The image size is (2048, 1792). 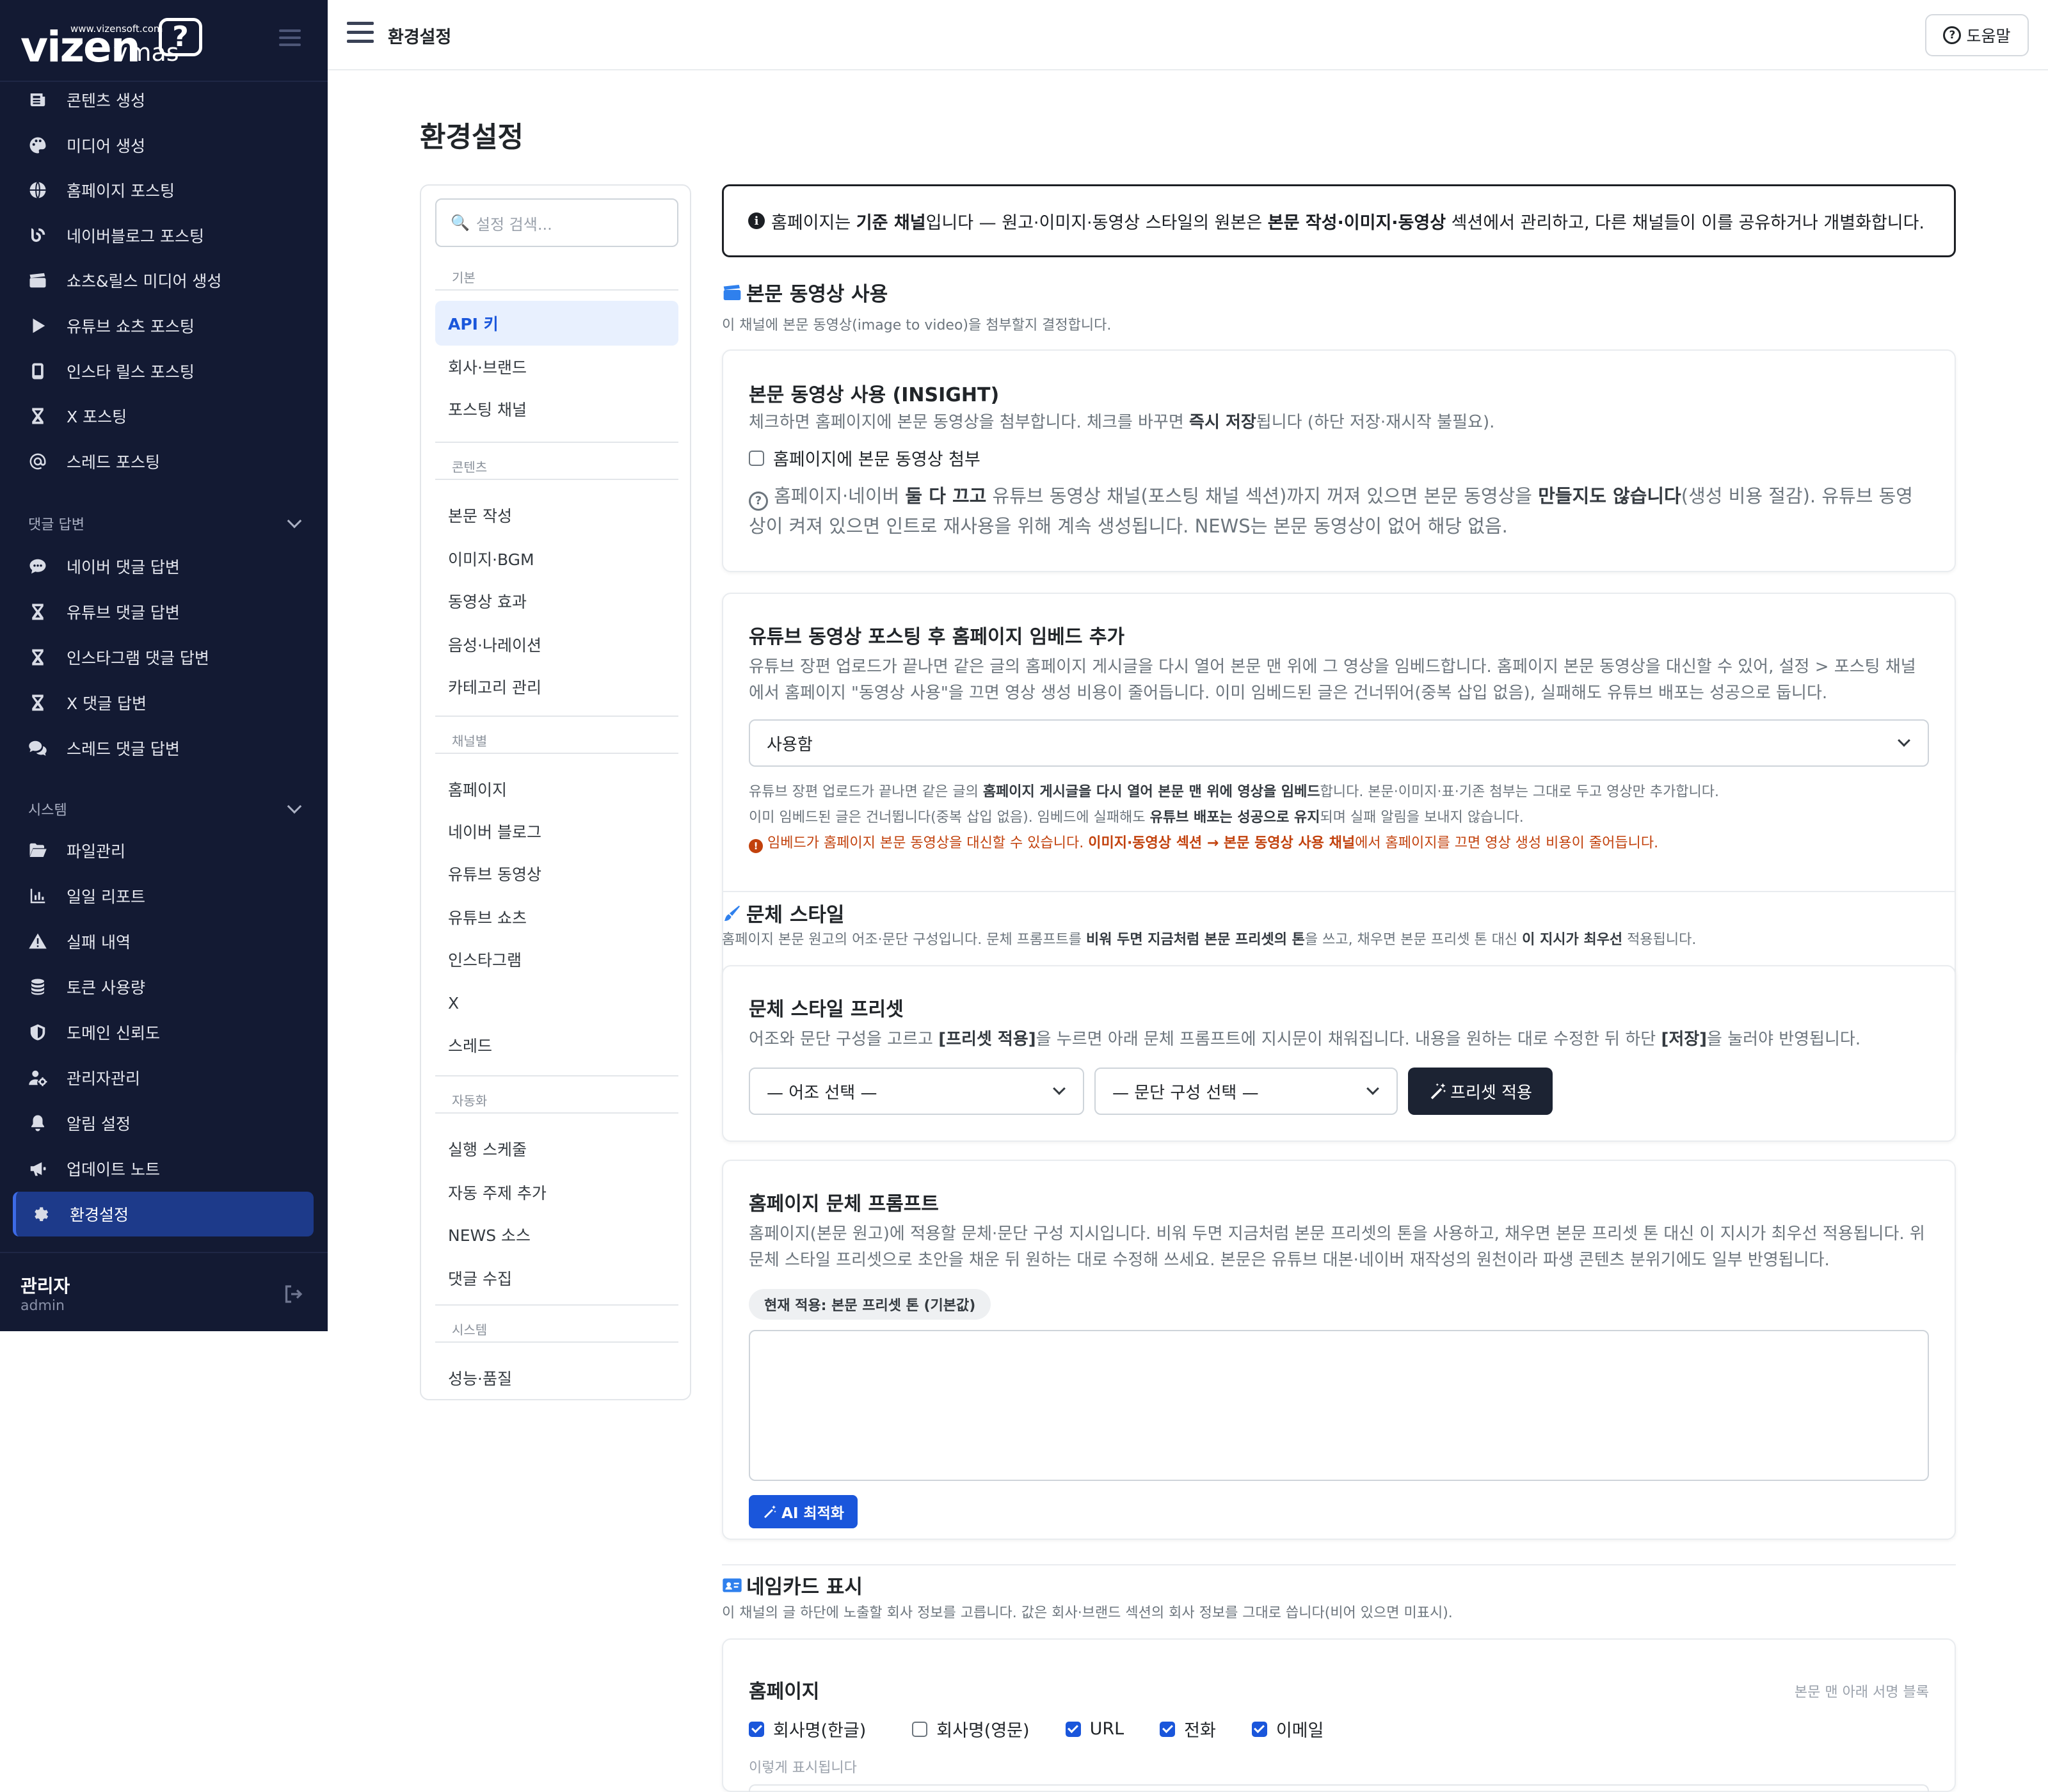 I want to click on settings-nav-item: 카테고리 관리, so click(x=556, y=686).